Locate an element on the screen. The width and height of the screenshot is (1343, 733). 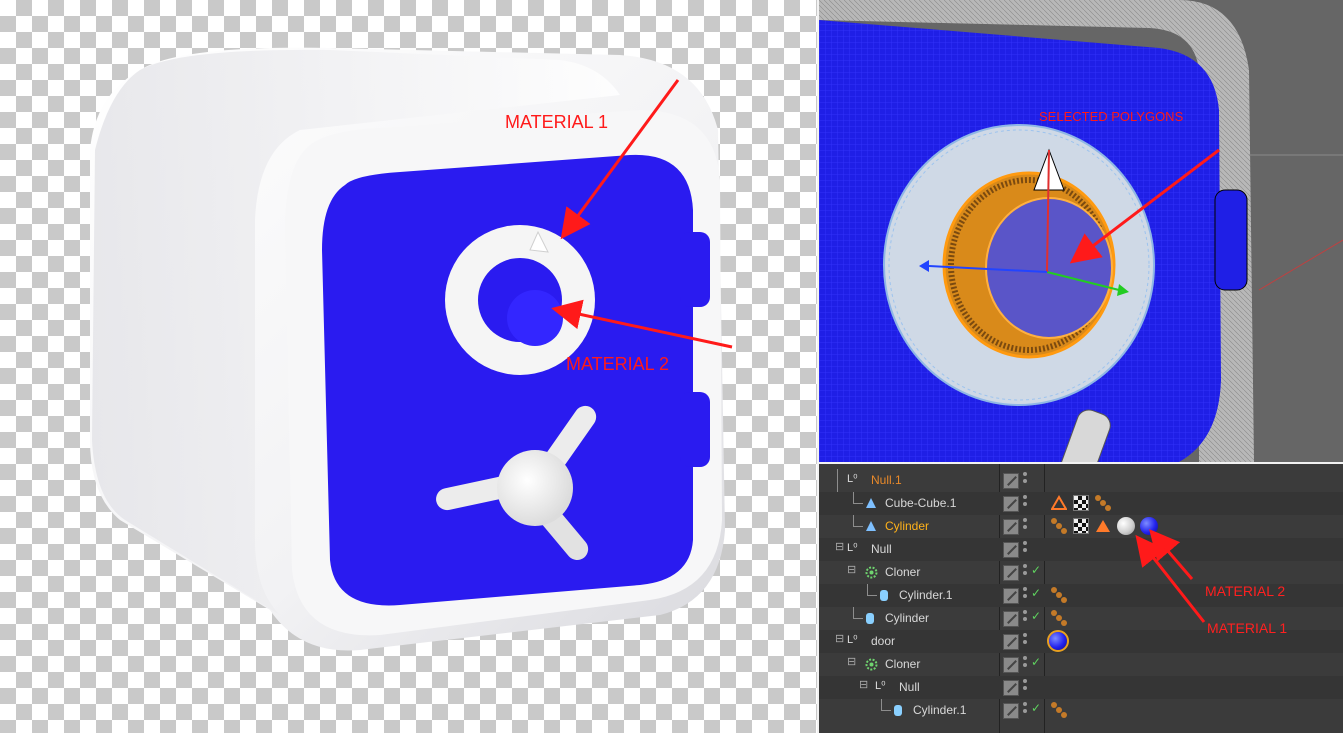
object-name: Null.1 is located at coordinates (886, 480).